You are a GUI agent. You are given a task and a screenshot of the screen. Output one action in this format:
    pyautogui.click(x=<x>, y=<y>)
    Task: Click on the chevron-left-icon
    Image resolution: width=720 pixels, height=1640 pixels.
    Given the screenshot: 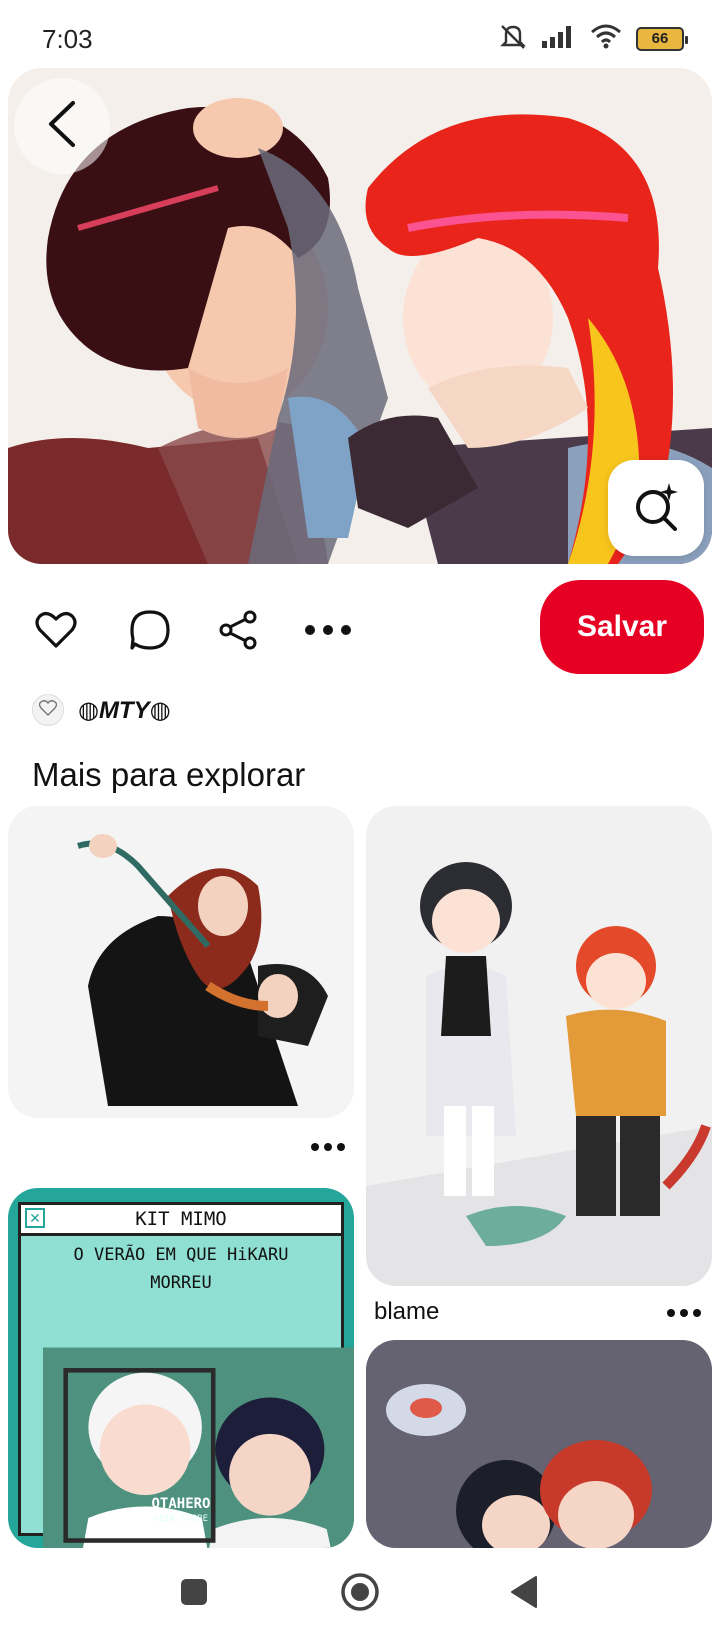 What is the action you would take?
    pyautogui.click(x=62, y=126)
    